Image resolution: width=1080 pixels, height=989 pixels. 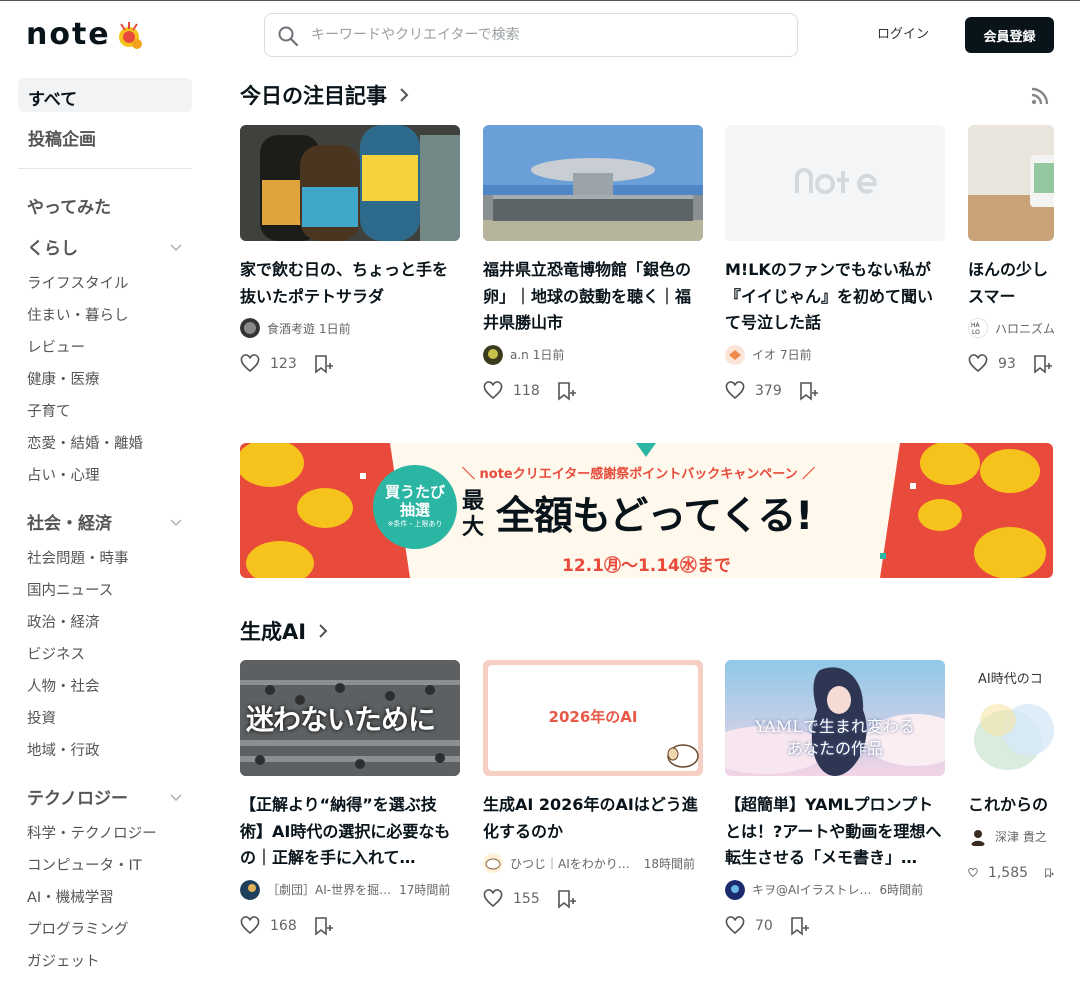 I want to click on sidebar-group-head: テクノロジー, so click(x=105, y=796).